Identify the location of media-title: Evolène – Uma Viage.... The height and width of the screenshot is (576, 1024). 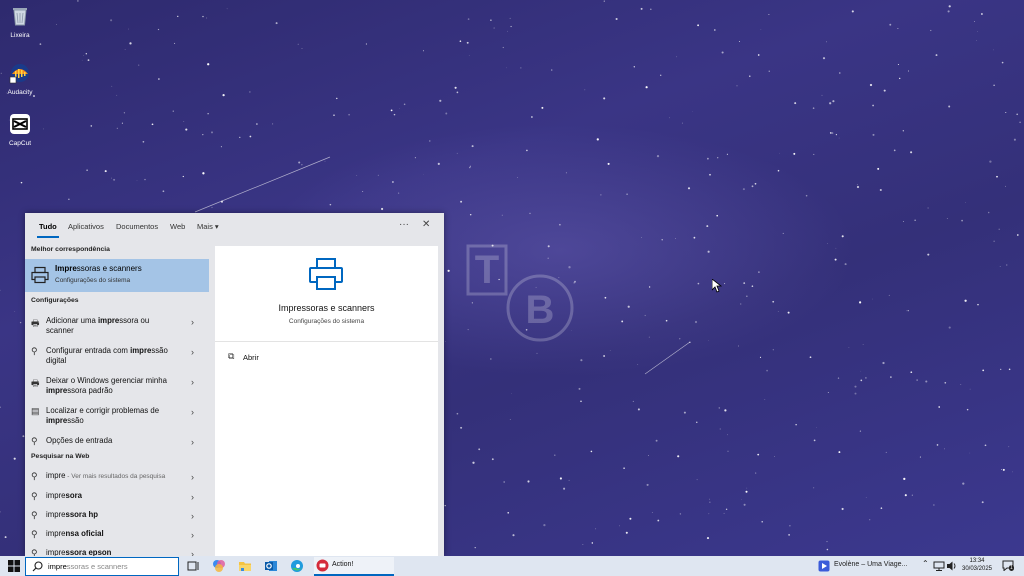
(870, 564).